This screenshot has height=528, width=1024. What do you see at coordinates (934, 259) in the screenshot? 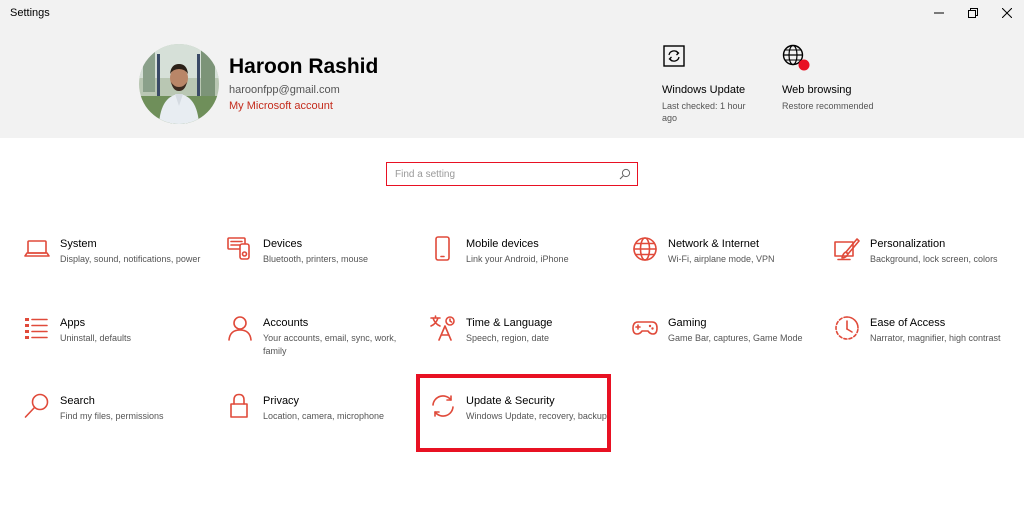
I see `category-desc: Background, lock screen, colors` at bounding box center [934, 259].